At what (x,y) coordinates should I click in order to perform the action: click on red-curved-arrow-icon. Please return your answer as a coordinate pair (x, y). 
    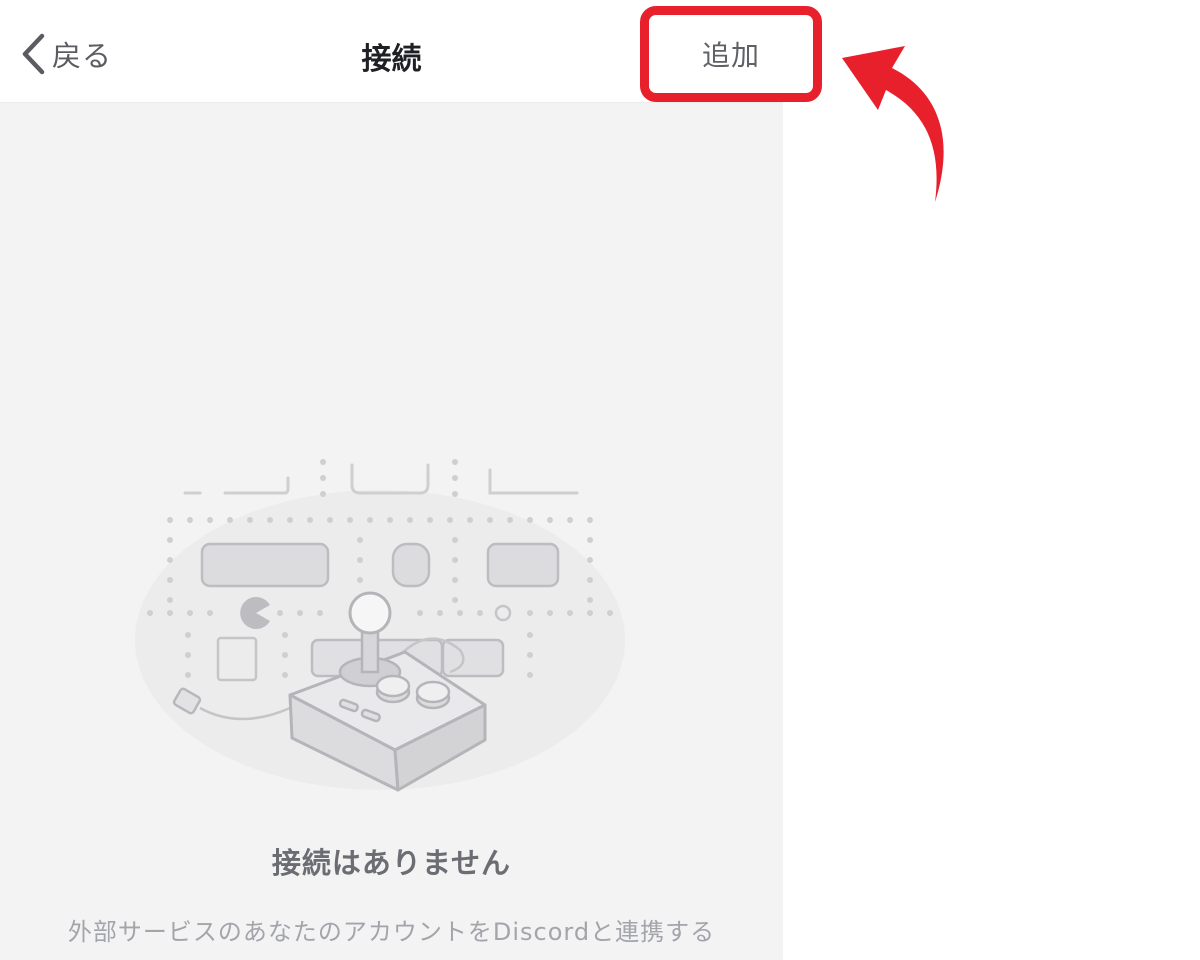
    Looking at the image, I should click on (893, 124).